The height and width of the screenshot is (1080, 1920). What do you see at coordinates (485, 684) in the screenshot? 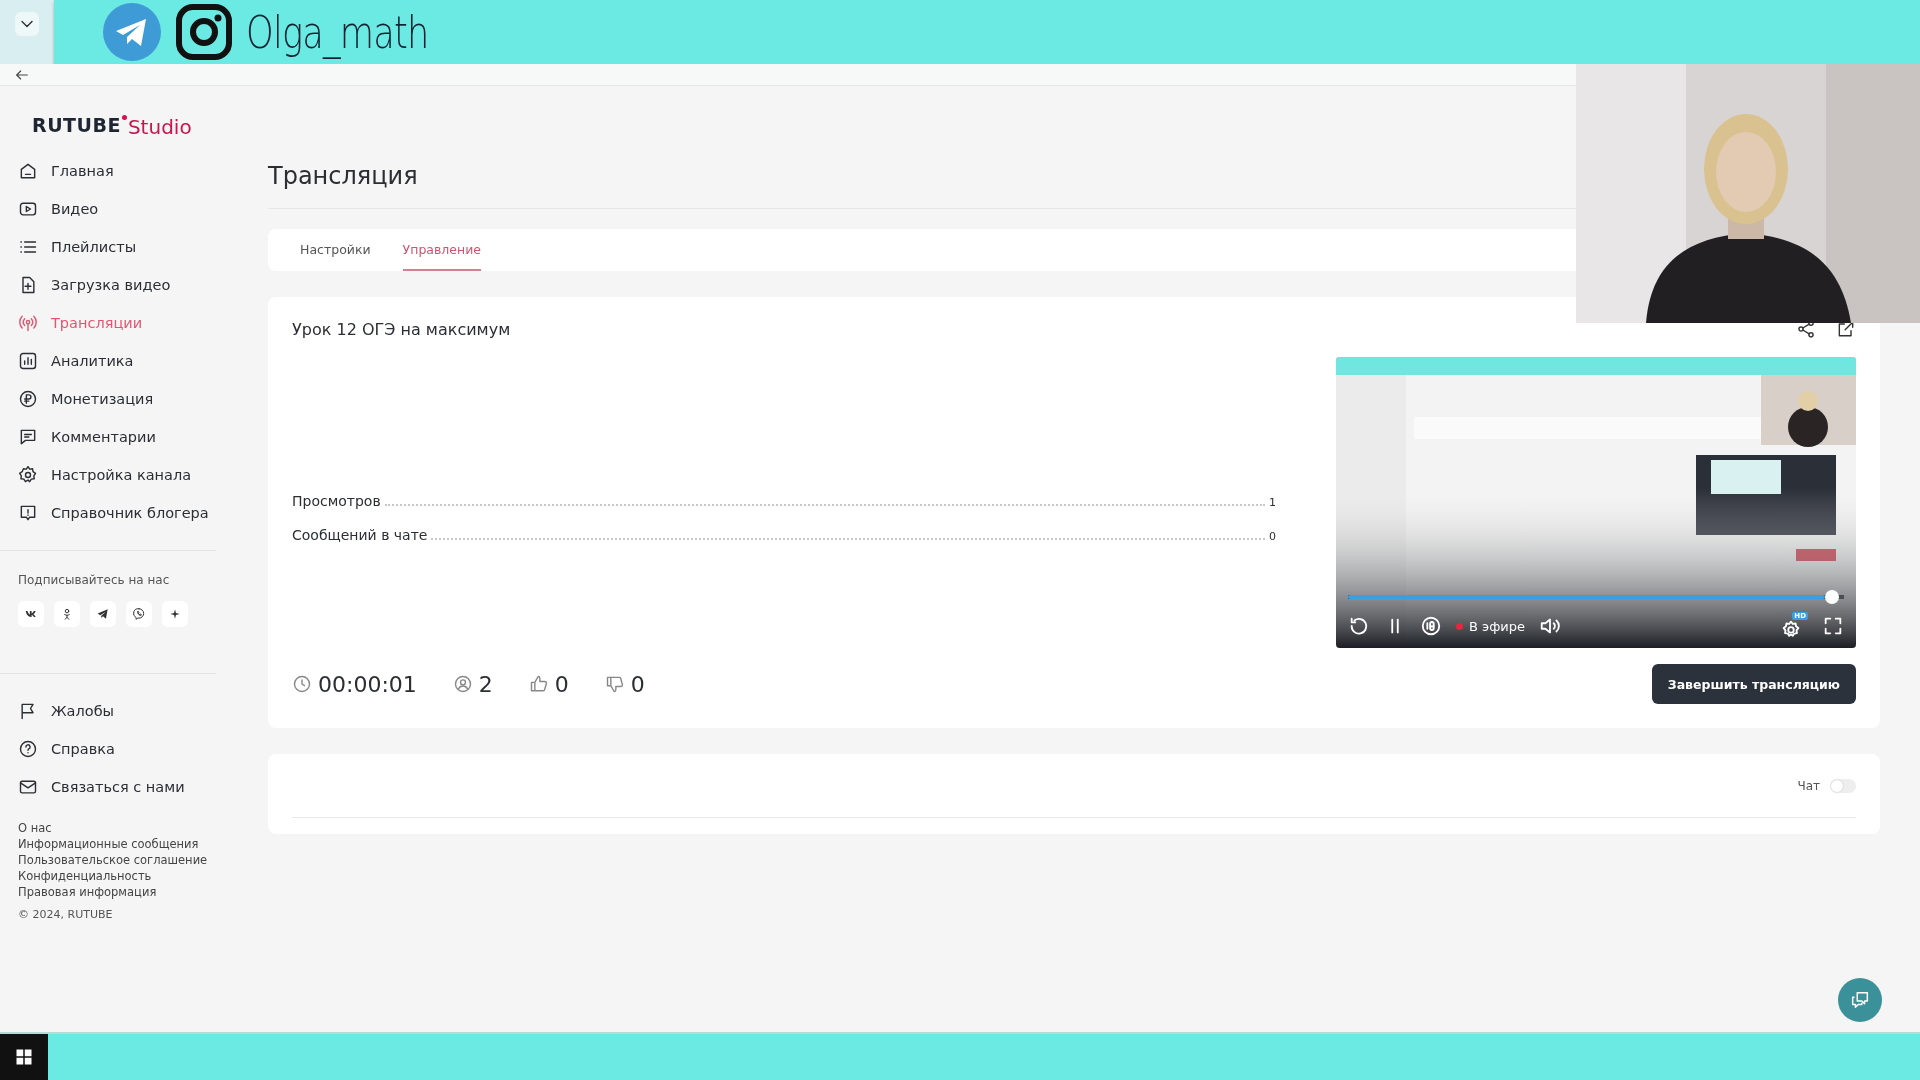
I see `counter-value: 2` at bounding box center [485, 684].